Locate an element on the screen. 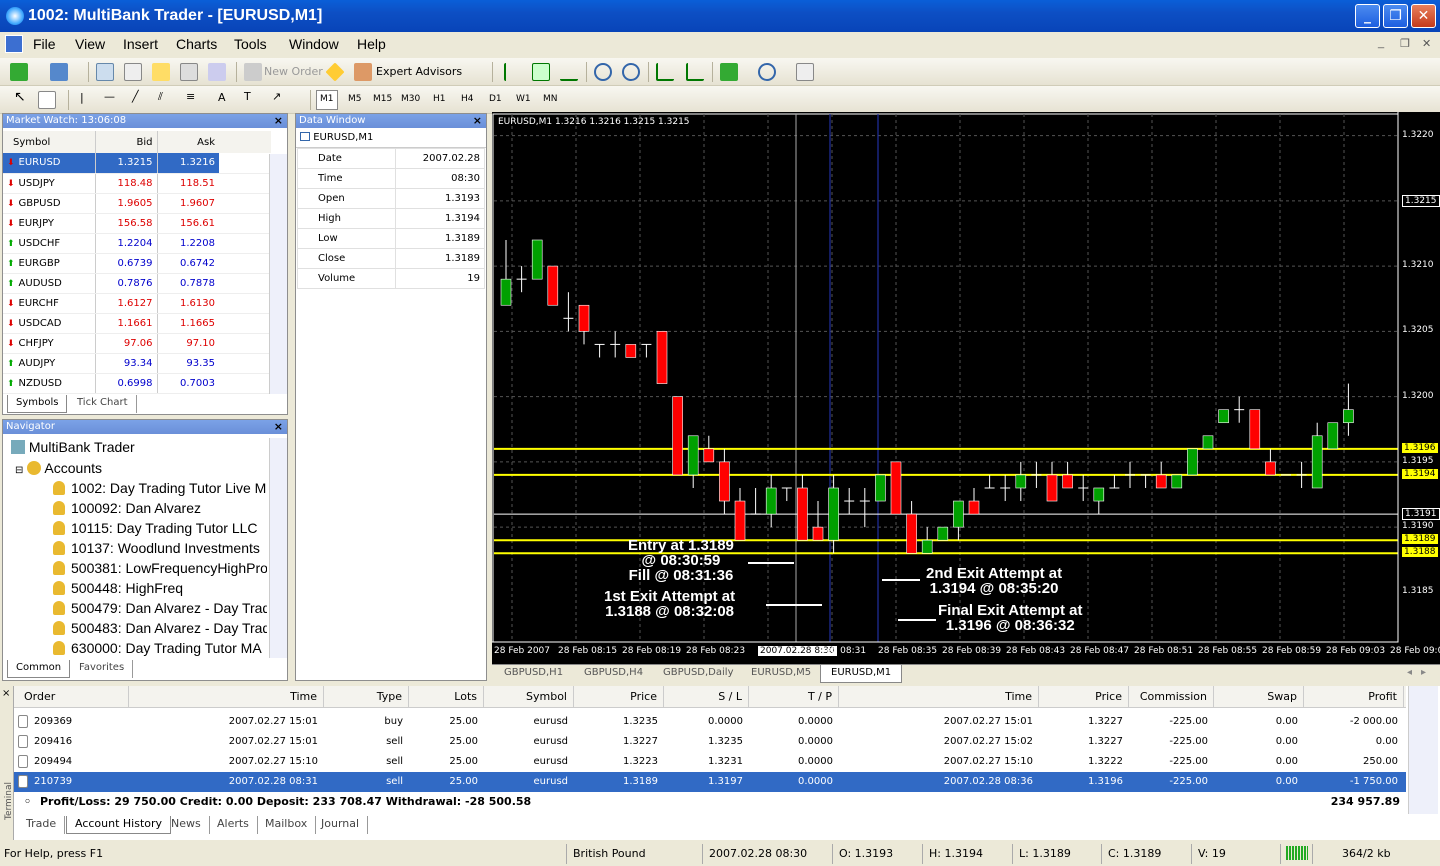 This screenshot has width=1440, height=866. chart-shift-icon is located at coordinates (695, 72).